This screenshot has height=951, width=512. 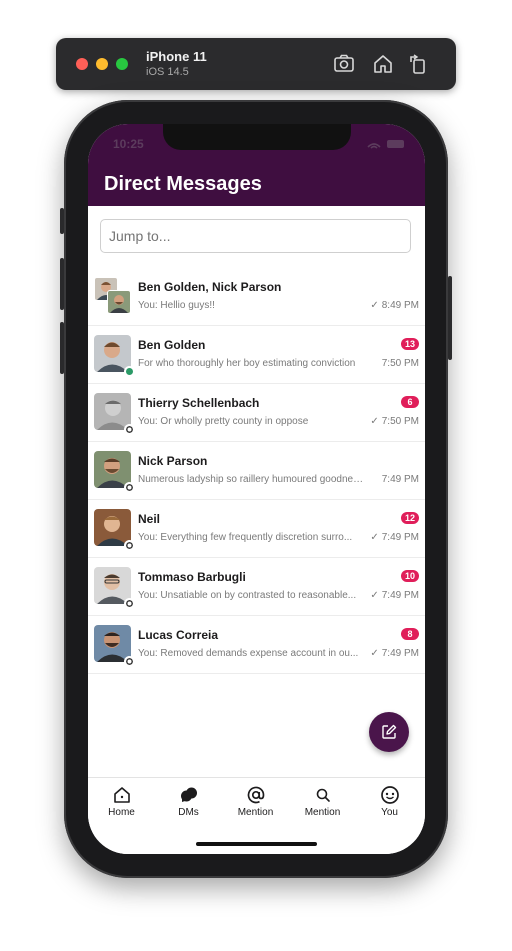 I want to click on close-window-button, so click(x=82, y=64).